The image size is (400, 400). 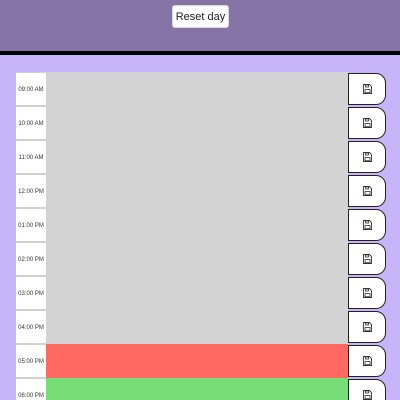 I want to click on hour-label: 04:00 PM, so click(x=31, y=327).